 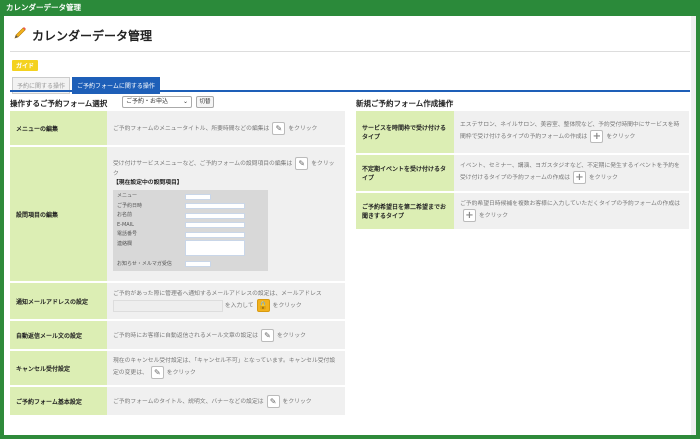 I want to click on row-text: ご予約希望日時候補を複数お客様に入力していただくタイプの予約フォームの作成は, so click(x=570, y=204).